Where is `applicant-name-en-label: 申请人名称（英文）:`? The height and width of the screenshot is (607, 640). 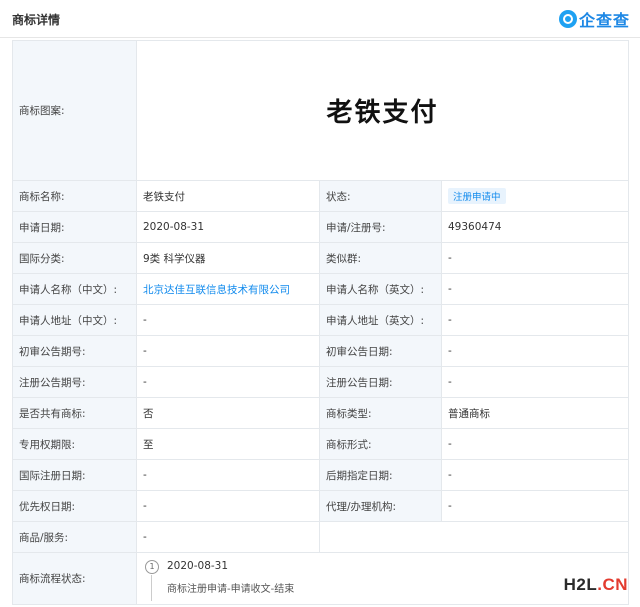
applicant-name-en-label: 申请人名称（英文）: is located at coordinates (380, 289).